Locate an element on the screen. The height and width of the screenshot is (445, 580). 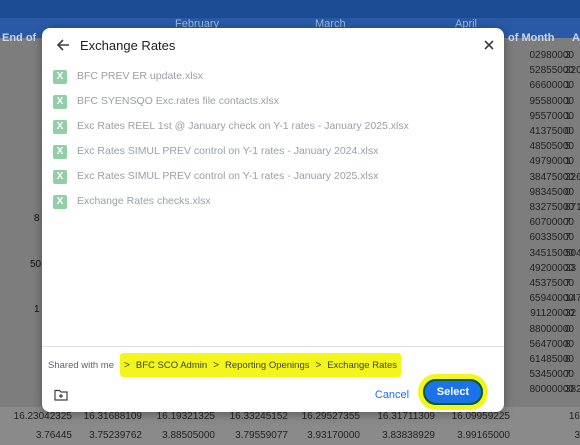
breadcrumb-bfc-sco-admin: BFC SCO Admin is located at coordinates (171, 365).